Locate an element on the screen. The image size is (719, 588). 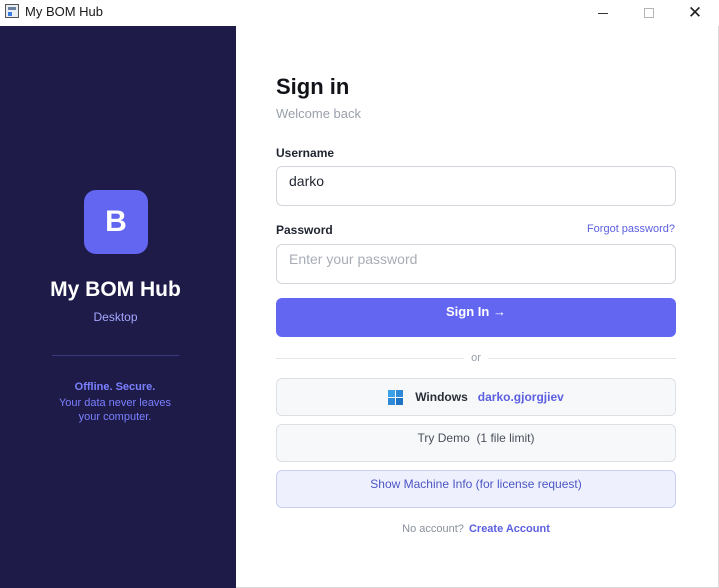
minimize-icon is located at coordinates (603, 13).